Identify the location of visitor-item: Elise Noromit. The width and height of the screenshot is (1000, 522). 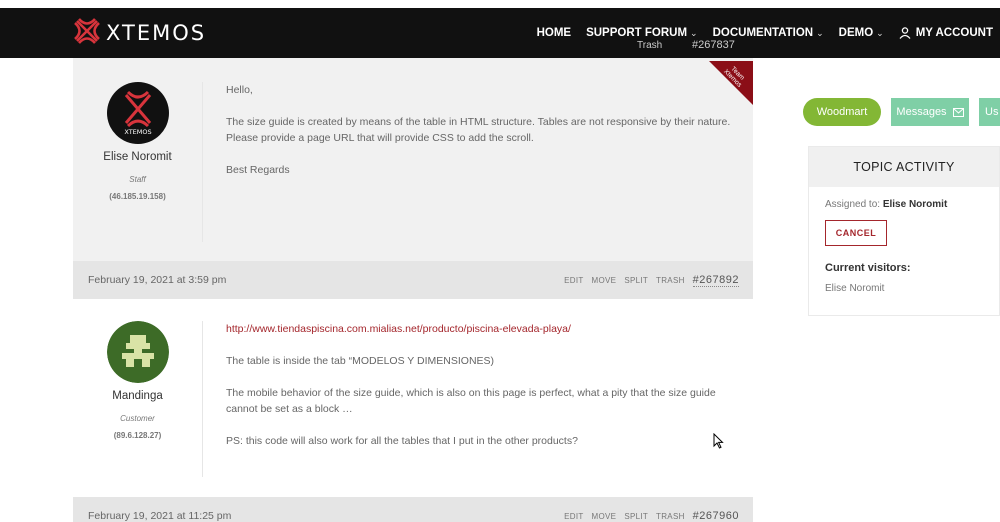
(855, 288).